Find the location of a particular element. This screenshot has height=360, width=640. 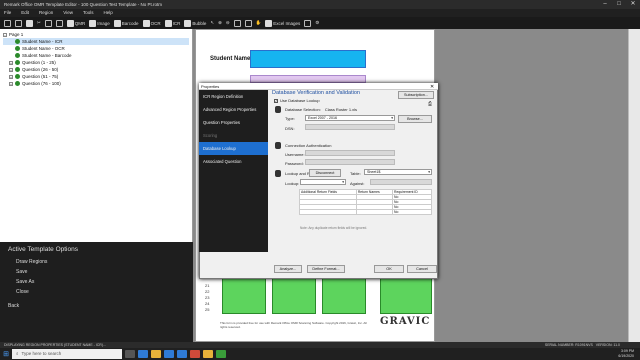

tree-item: + Question (76 - 100) is located at coordinates (96, 83).